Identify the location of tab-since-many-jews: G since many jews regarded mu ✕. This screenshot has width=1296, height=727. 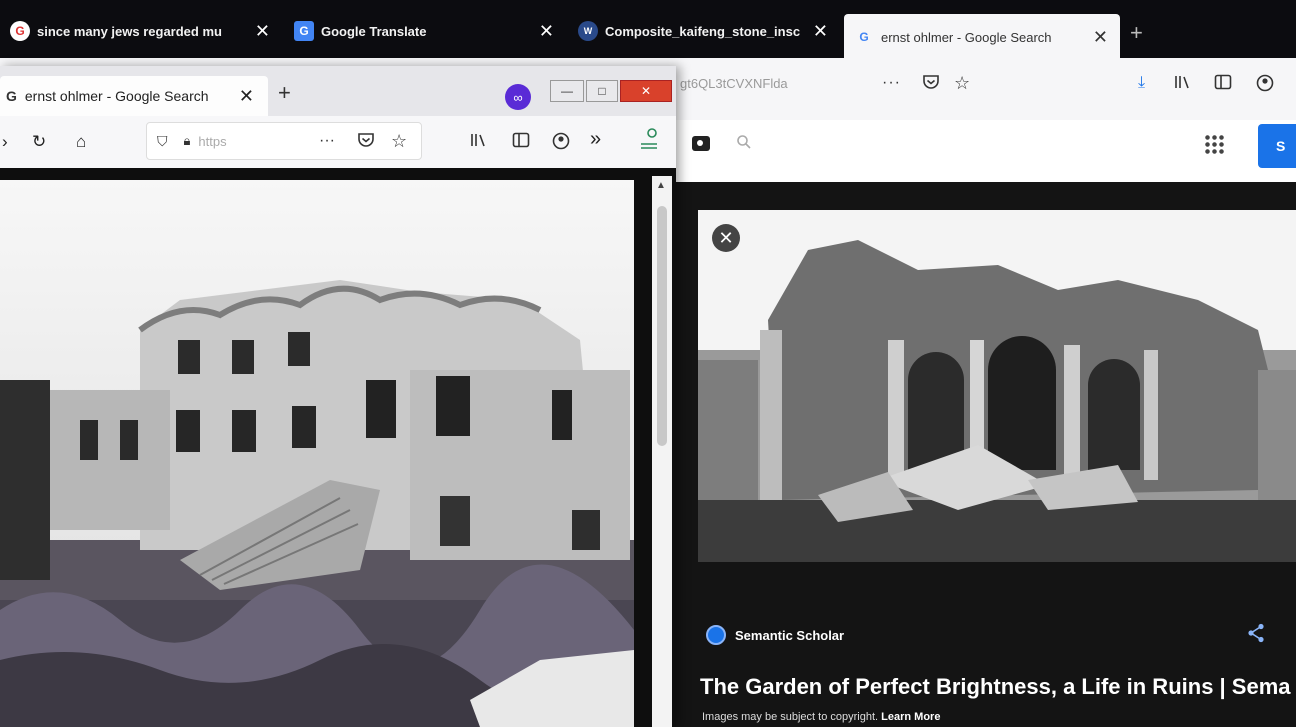
(141, 31).